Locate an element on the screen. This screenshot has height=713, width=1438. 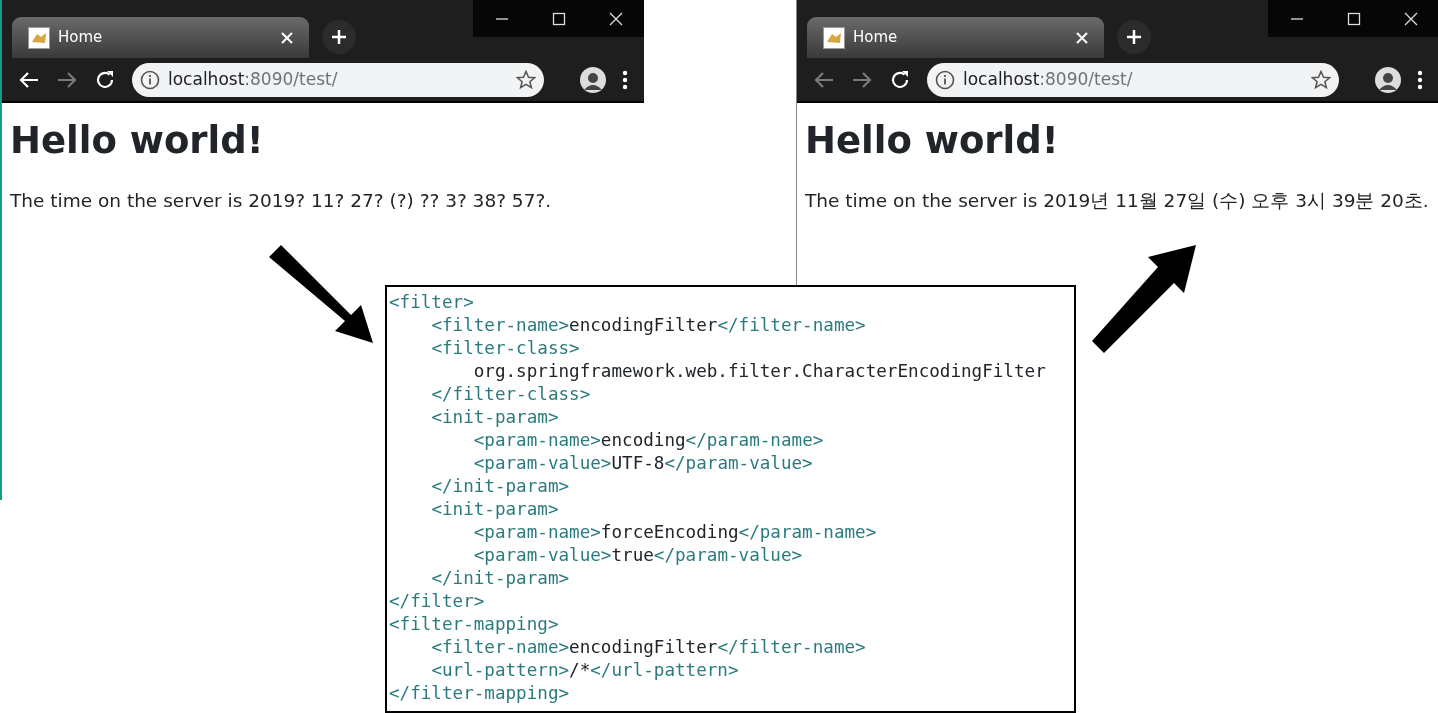
code-line: </filter-mapping> is located at coordinates (480, 693).